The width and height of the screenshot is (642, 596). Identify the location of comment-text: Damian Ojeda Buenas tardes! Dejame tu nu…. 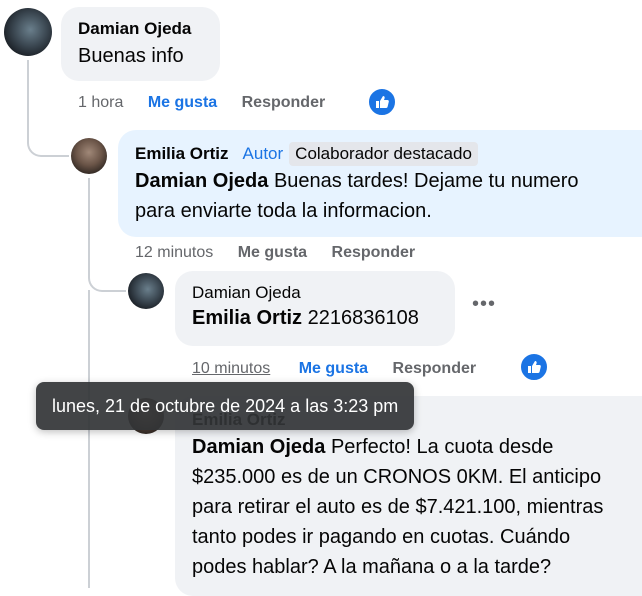
(357, 196).